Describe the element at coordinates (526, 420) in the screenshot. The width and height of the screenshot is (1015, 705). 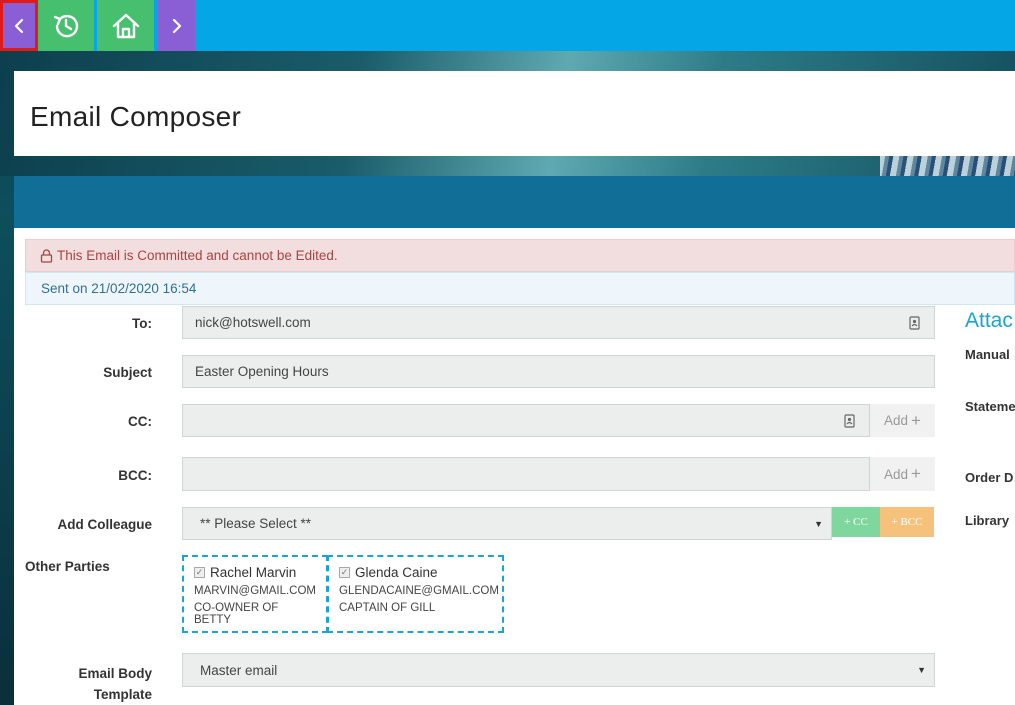
I see `cc-field` at that location.